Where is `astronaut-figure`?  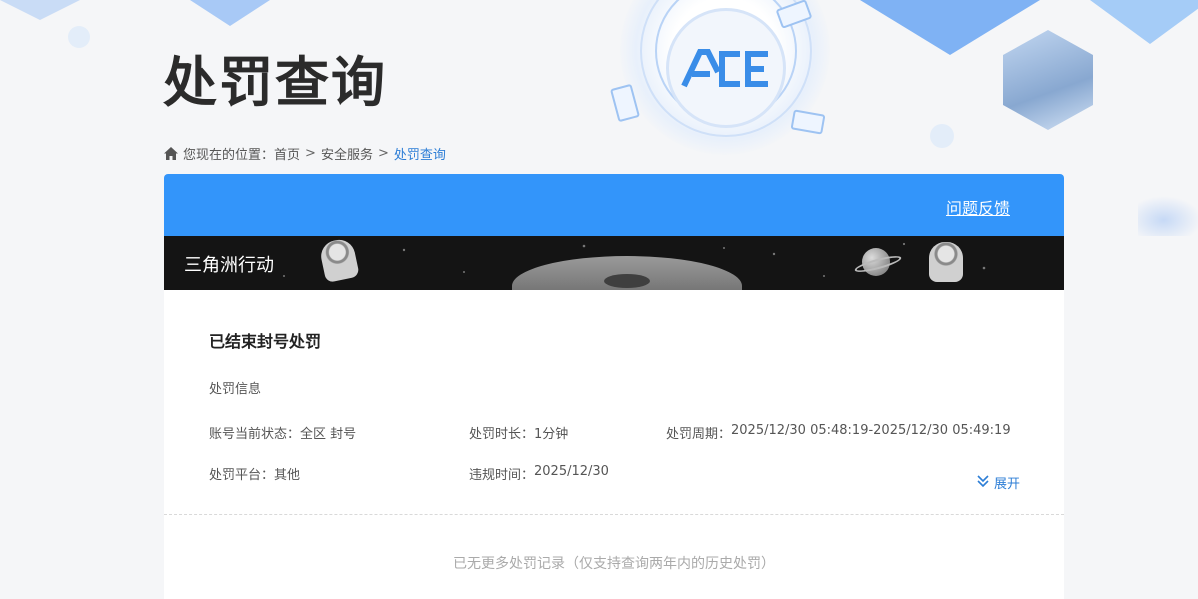
astronaut-figure is located at coordinates (946, 262).